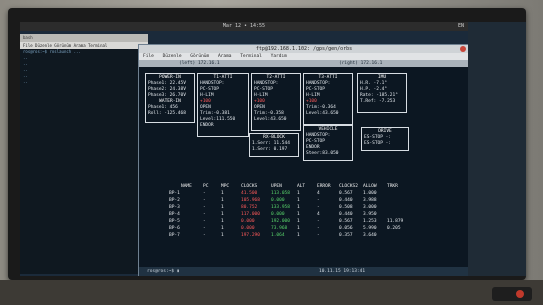  I want to click on col-header: TRKR, so click(392, 186).